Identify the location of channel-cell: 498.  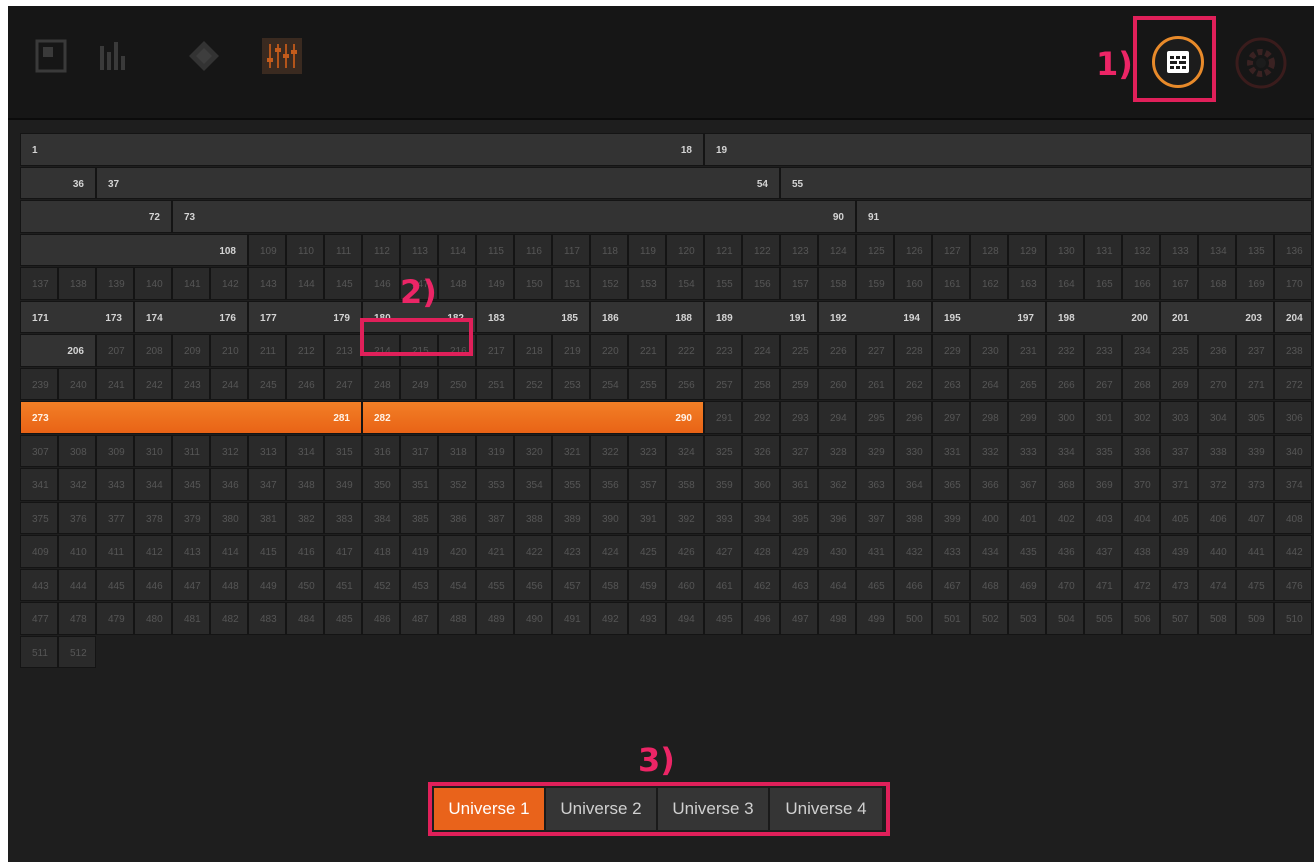
(837, 618).